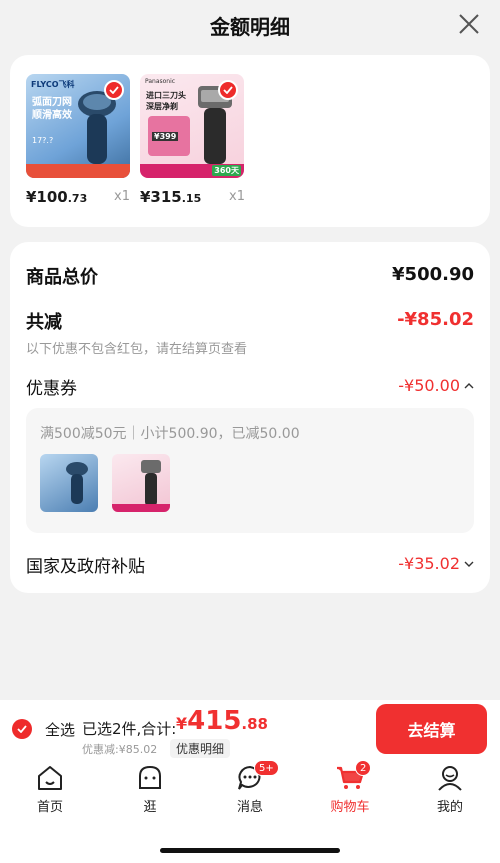  Describe the element at coordinates (120, 749) in the screenshot. I see `discount-text: 优惠减:¥85.02` at that location.